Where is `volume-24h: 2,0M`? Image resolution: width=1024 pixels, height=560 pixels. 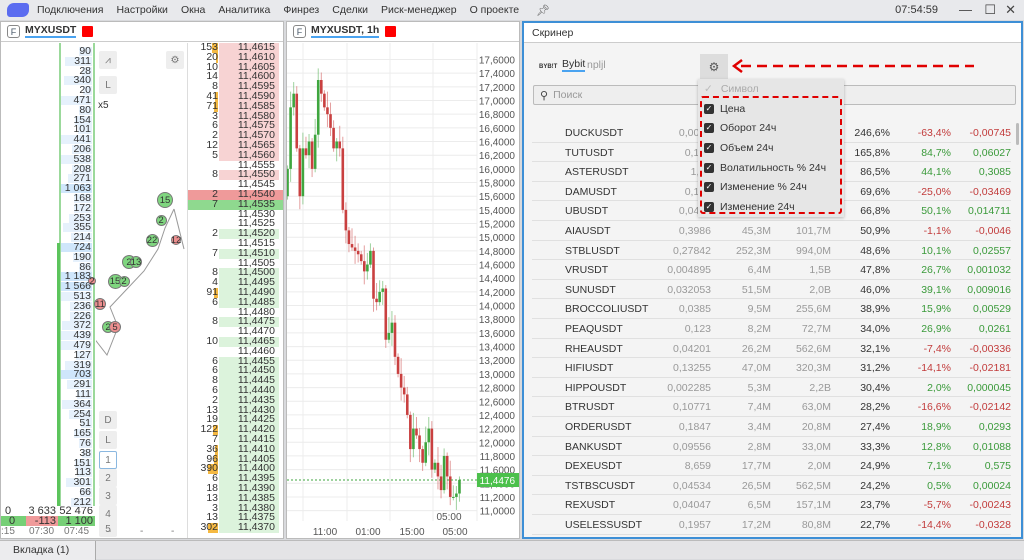
volume-24h: 2,0M is located at coordinates (819, 466).